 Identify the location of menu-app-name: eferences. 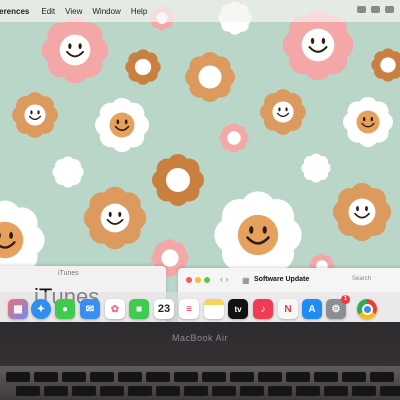
(14, 11).